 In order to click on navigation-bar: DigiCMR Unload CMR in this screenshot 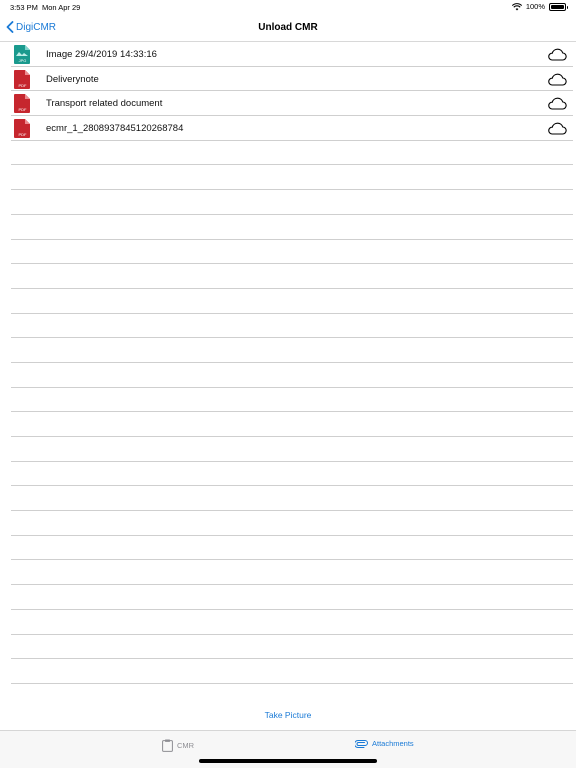, I will do `click(288, 28)`.